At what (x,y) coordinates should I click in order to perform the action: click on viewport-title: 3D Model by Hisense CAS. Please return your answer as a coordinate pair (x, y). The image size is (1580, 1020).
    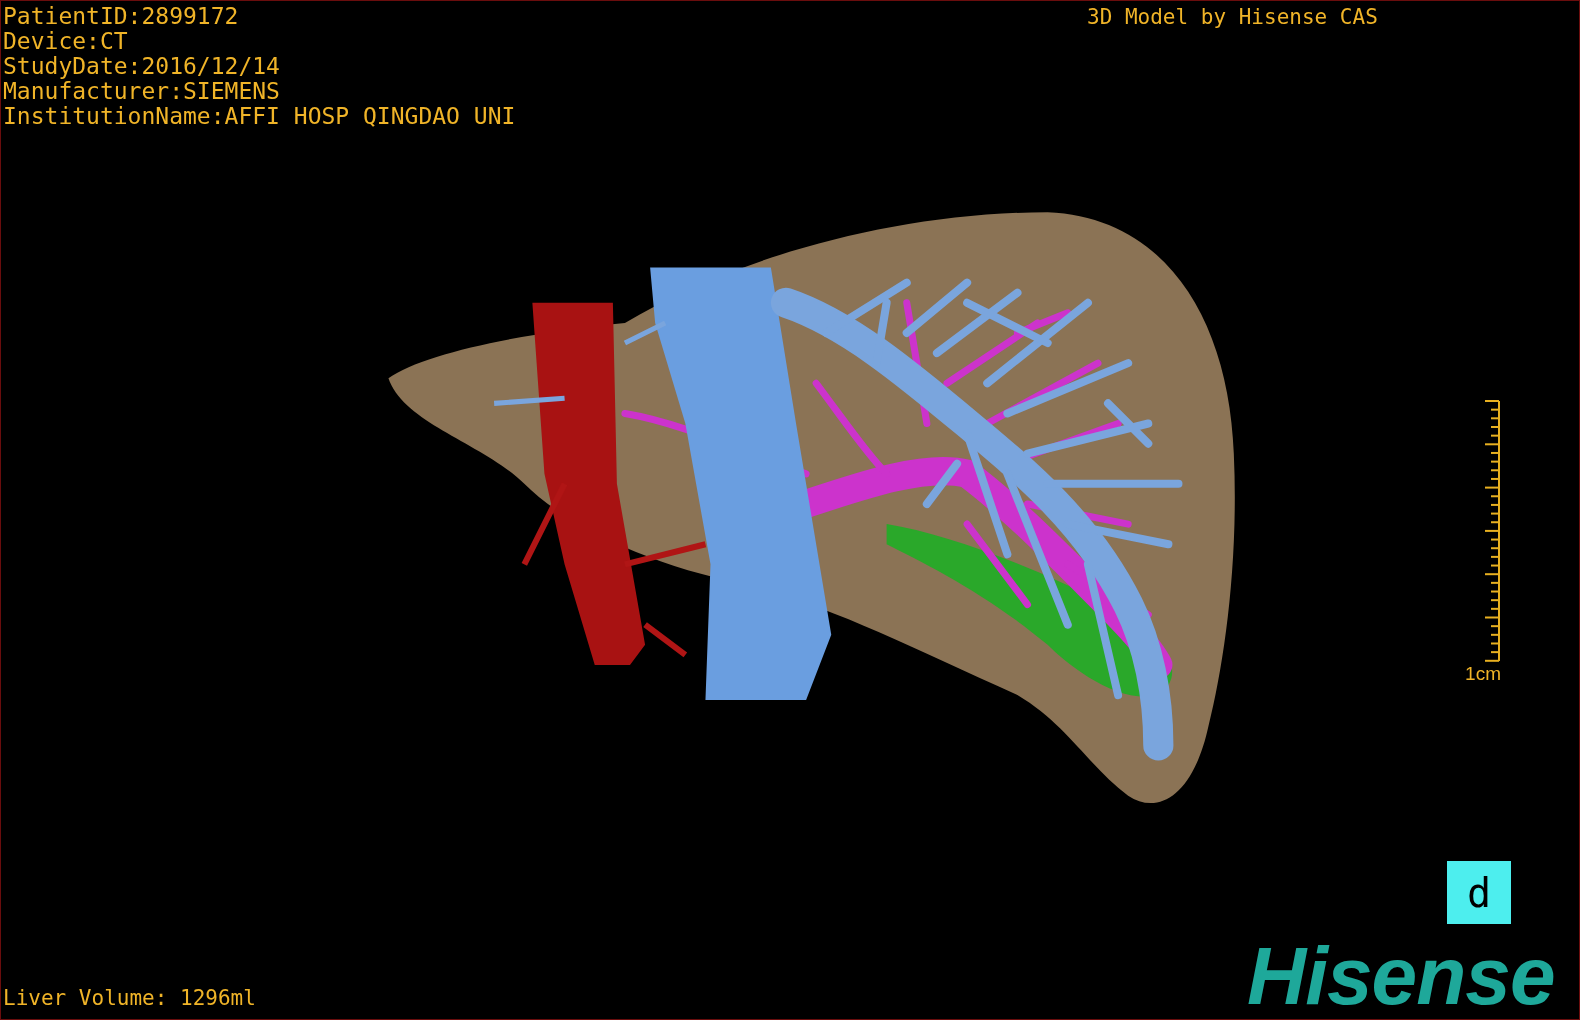
    Looking at the image, I should click on (1232, 17).